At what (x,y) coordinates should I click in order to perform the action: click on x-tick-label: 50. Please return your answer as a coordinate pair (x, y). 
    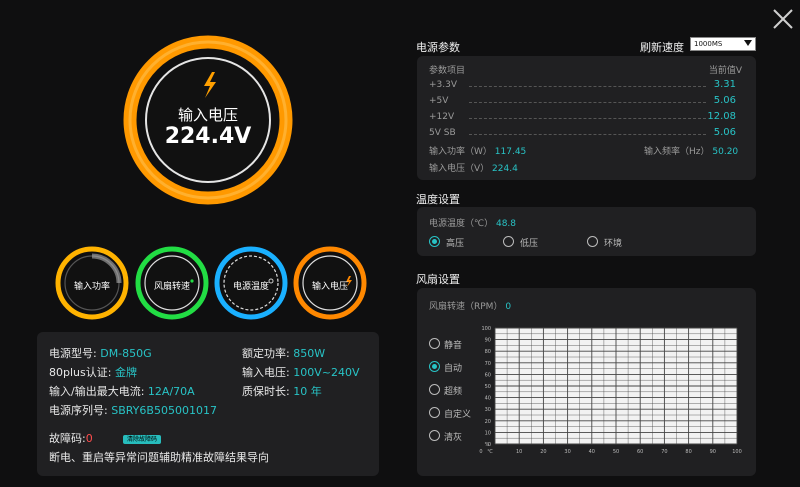
    Looking at the image, I should click on (616, 452).